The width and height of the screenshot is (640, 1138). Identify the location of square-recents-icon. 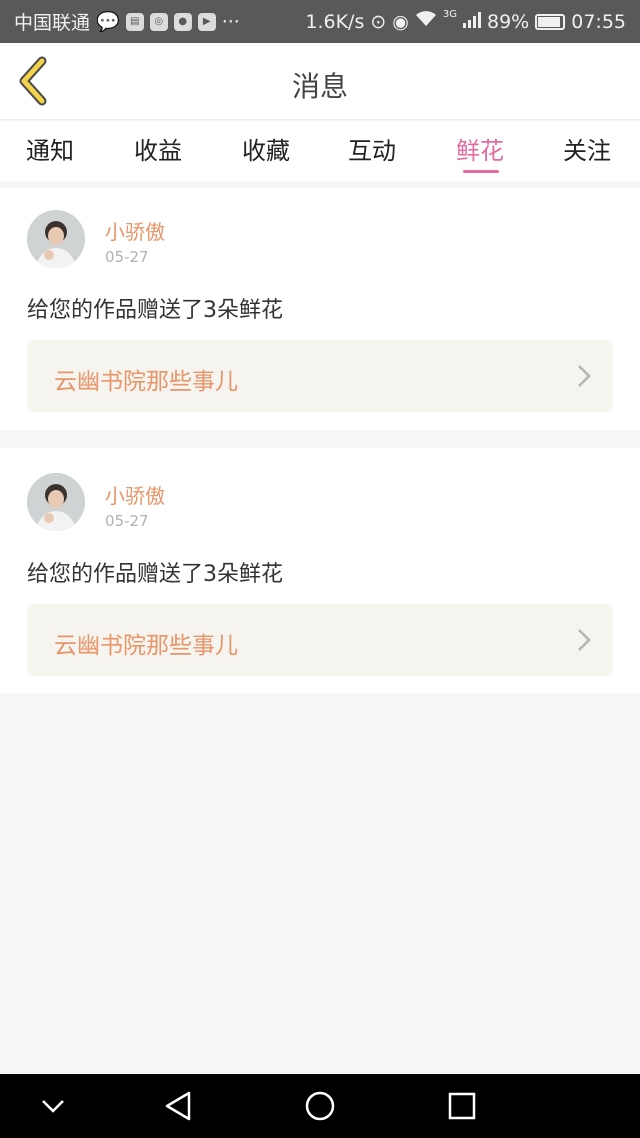
(462, 1106).